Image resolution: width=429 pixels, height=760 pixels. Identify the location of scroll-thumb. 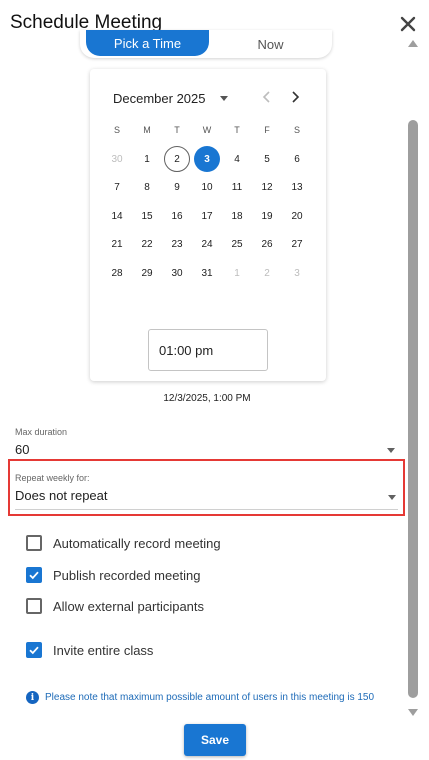
(413, 409).